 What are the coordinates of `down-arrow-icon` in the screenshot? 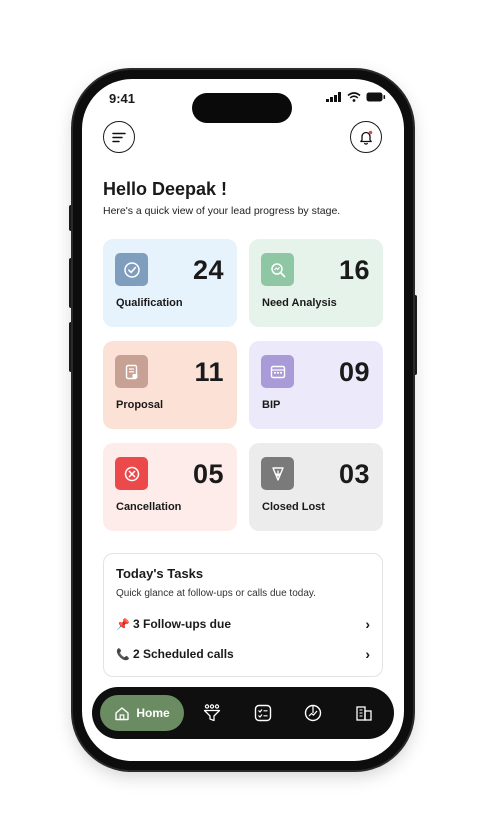 It's located at (277, 473).